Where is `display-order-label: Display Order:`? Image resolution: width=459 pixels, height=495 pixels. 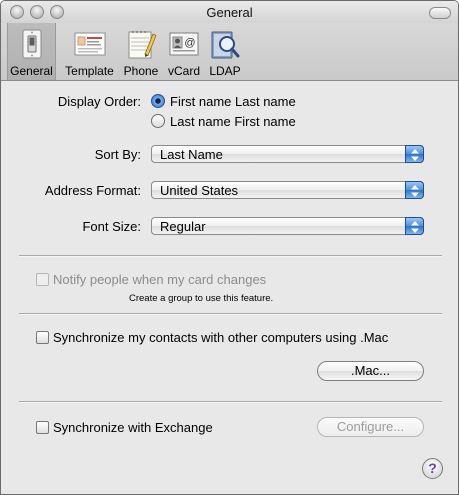
display-order-label: Display Order: is located at coordinates (99, 101).